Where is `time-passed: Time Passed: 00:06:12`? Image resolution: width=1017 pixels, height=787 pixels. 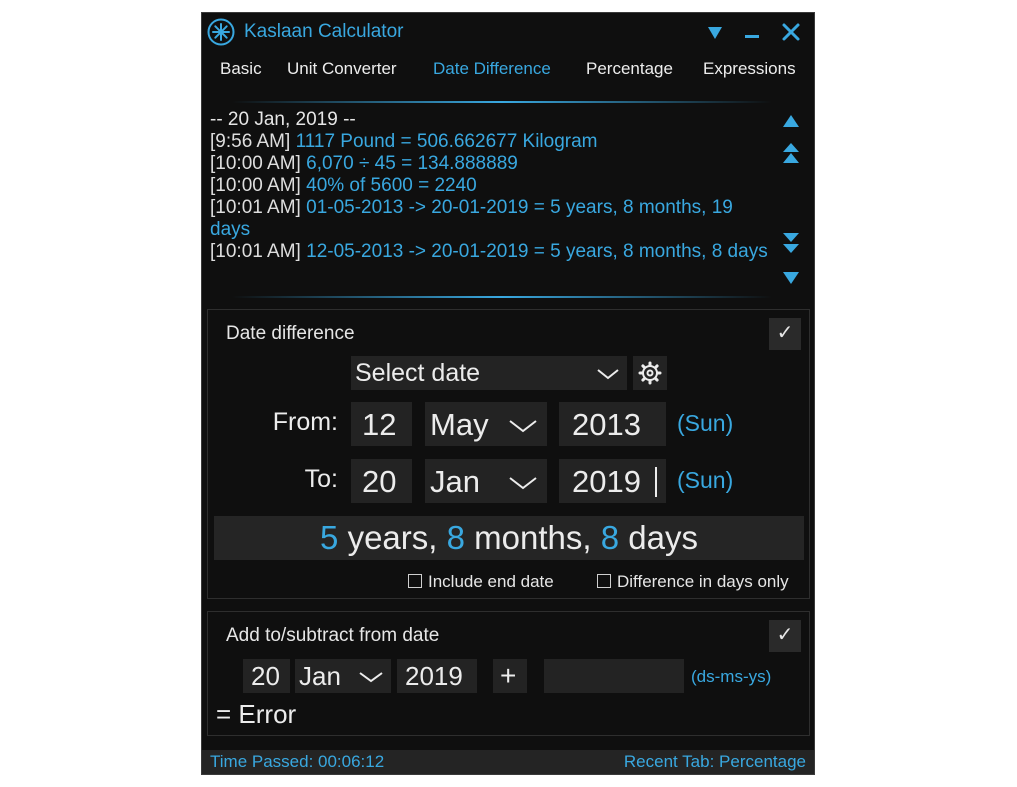
time-passed: Time Passed: 00:06:12 is located at coordinates (297, 761).